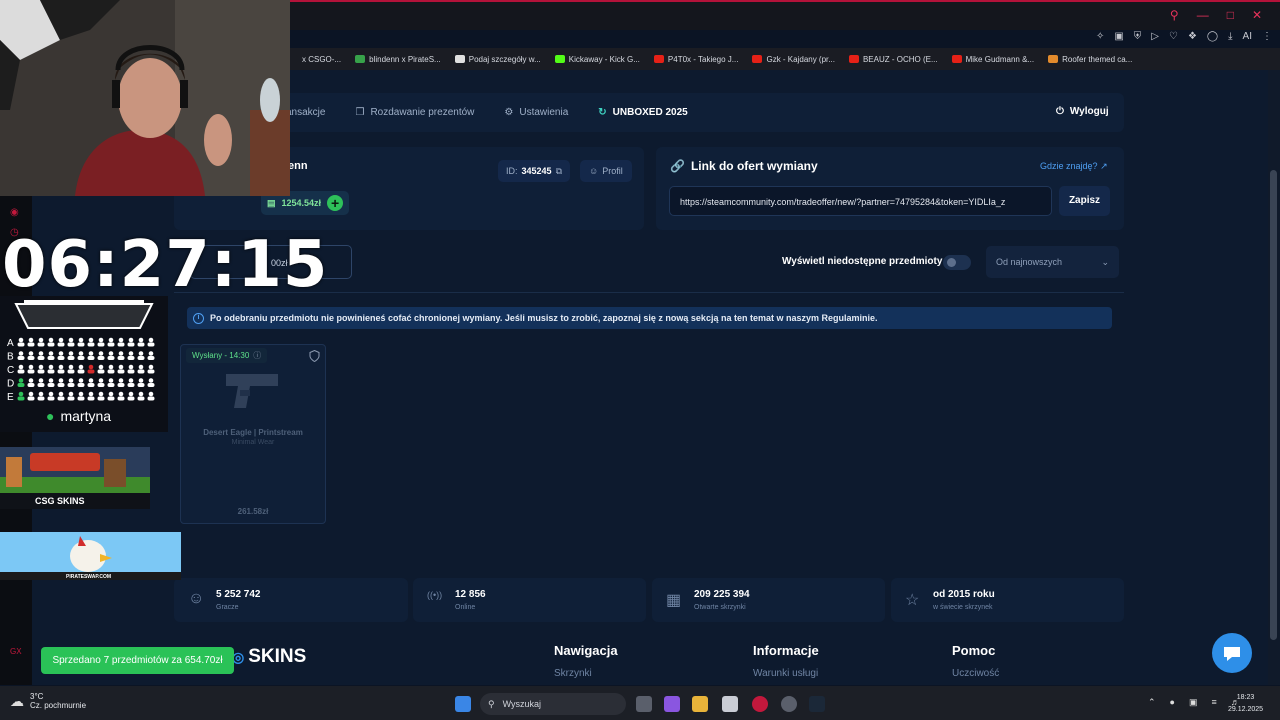 The width and height of the screenshot is (1280, 720). I want to click on nav-item-history: ↻ UNBOXED 2025, so click(642, 112).